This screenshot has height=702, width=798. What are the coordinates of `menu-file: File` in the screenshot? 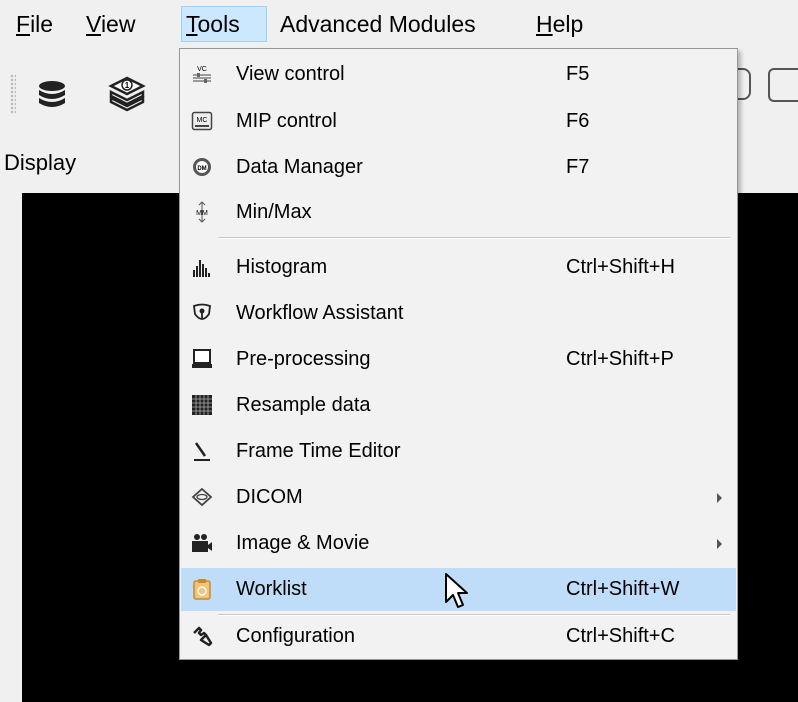 It's located at (34, 24).